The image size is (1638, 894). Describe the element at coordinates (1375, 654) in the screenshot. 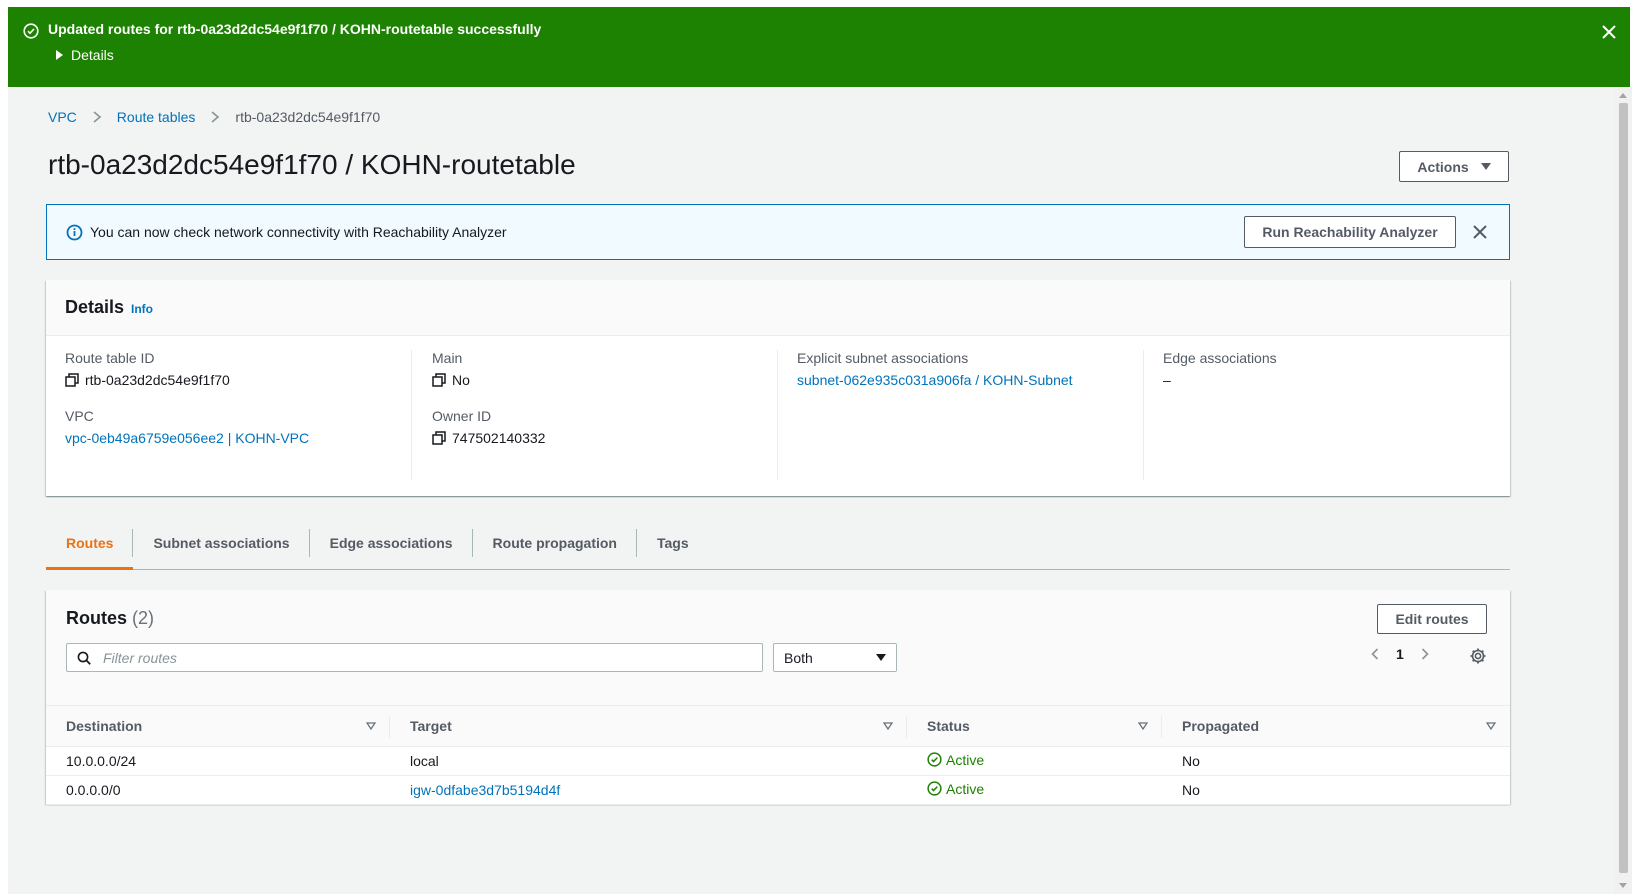

I see `chevron-left-icon` at that location.